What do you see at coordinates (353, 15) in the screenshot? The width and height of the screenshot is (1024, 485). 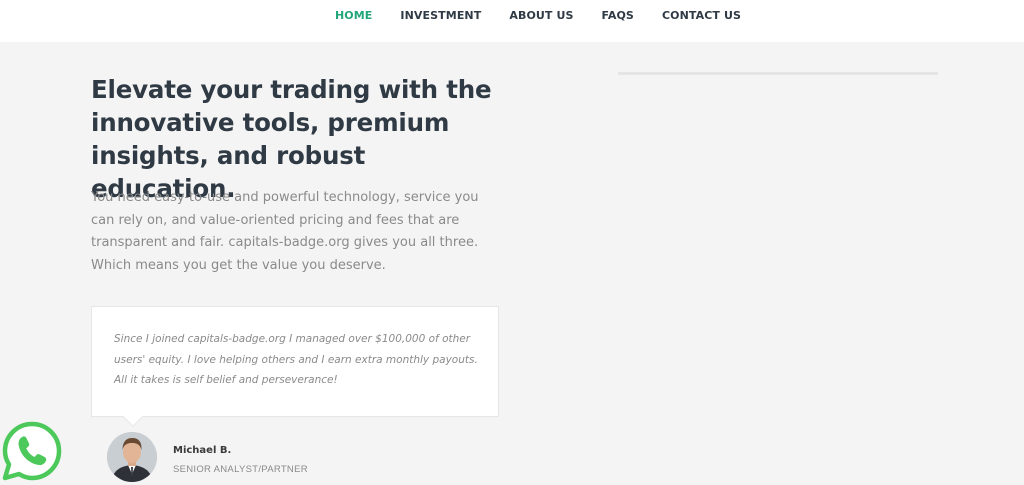 I see `nav-item-home: HOME` at bounding box center [353, 15].